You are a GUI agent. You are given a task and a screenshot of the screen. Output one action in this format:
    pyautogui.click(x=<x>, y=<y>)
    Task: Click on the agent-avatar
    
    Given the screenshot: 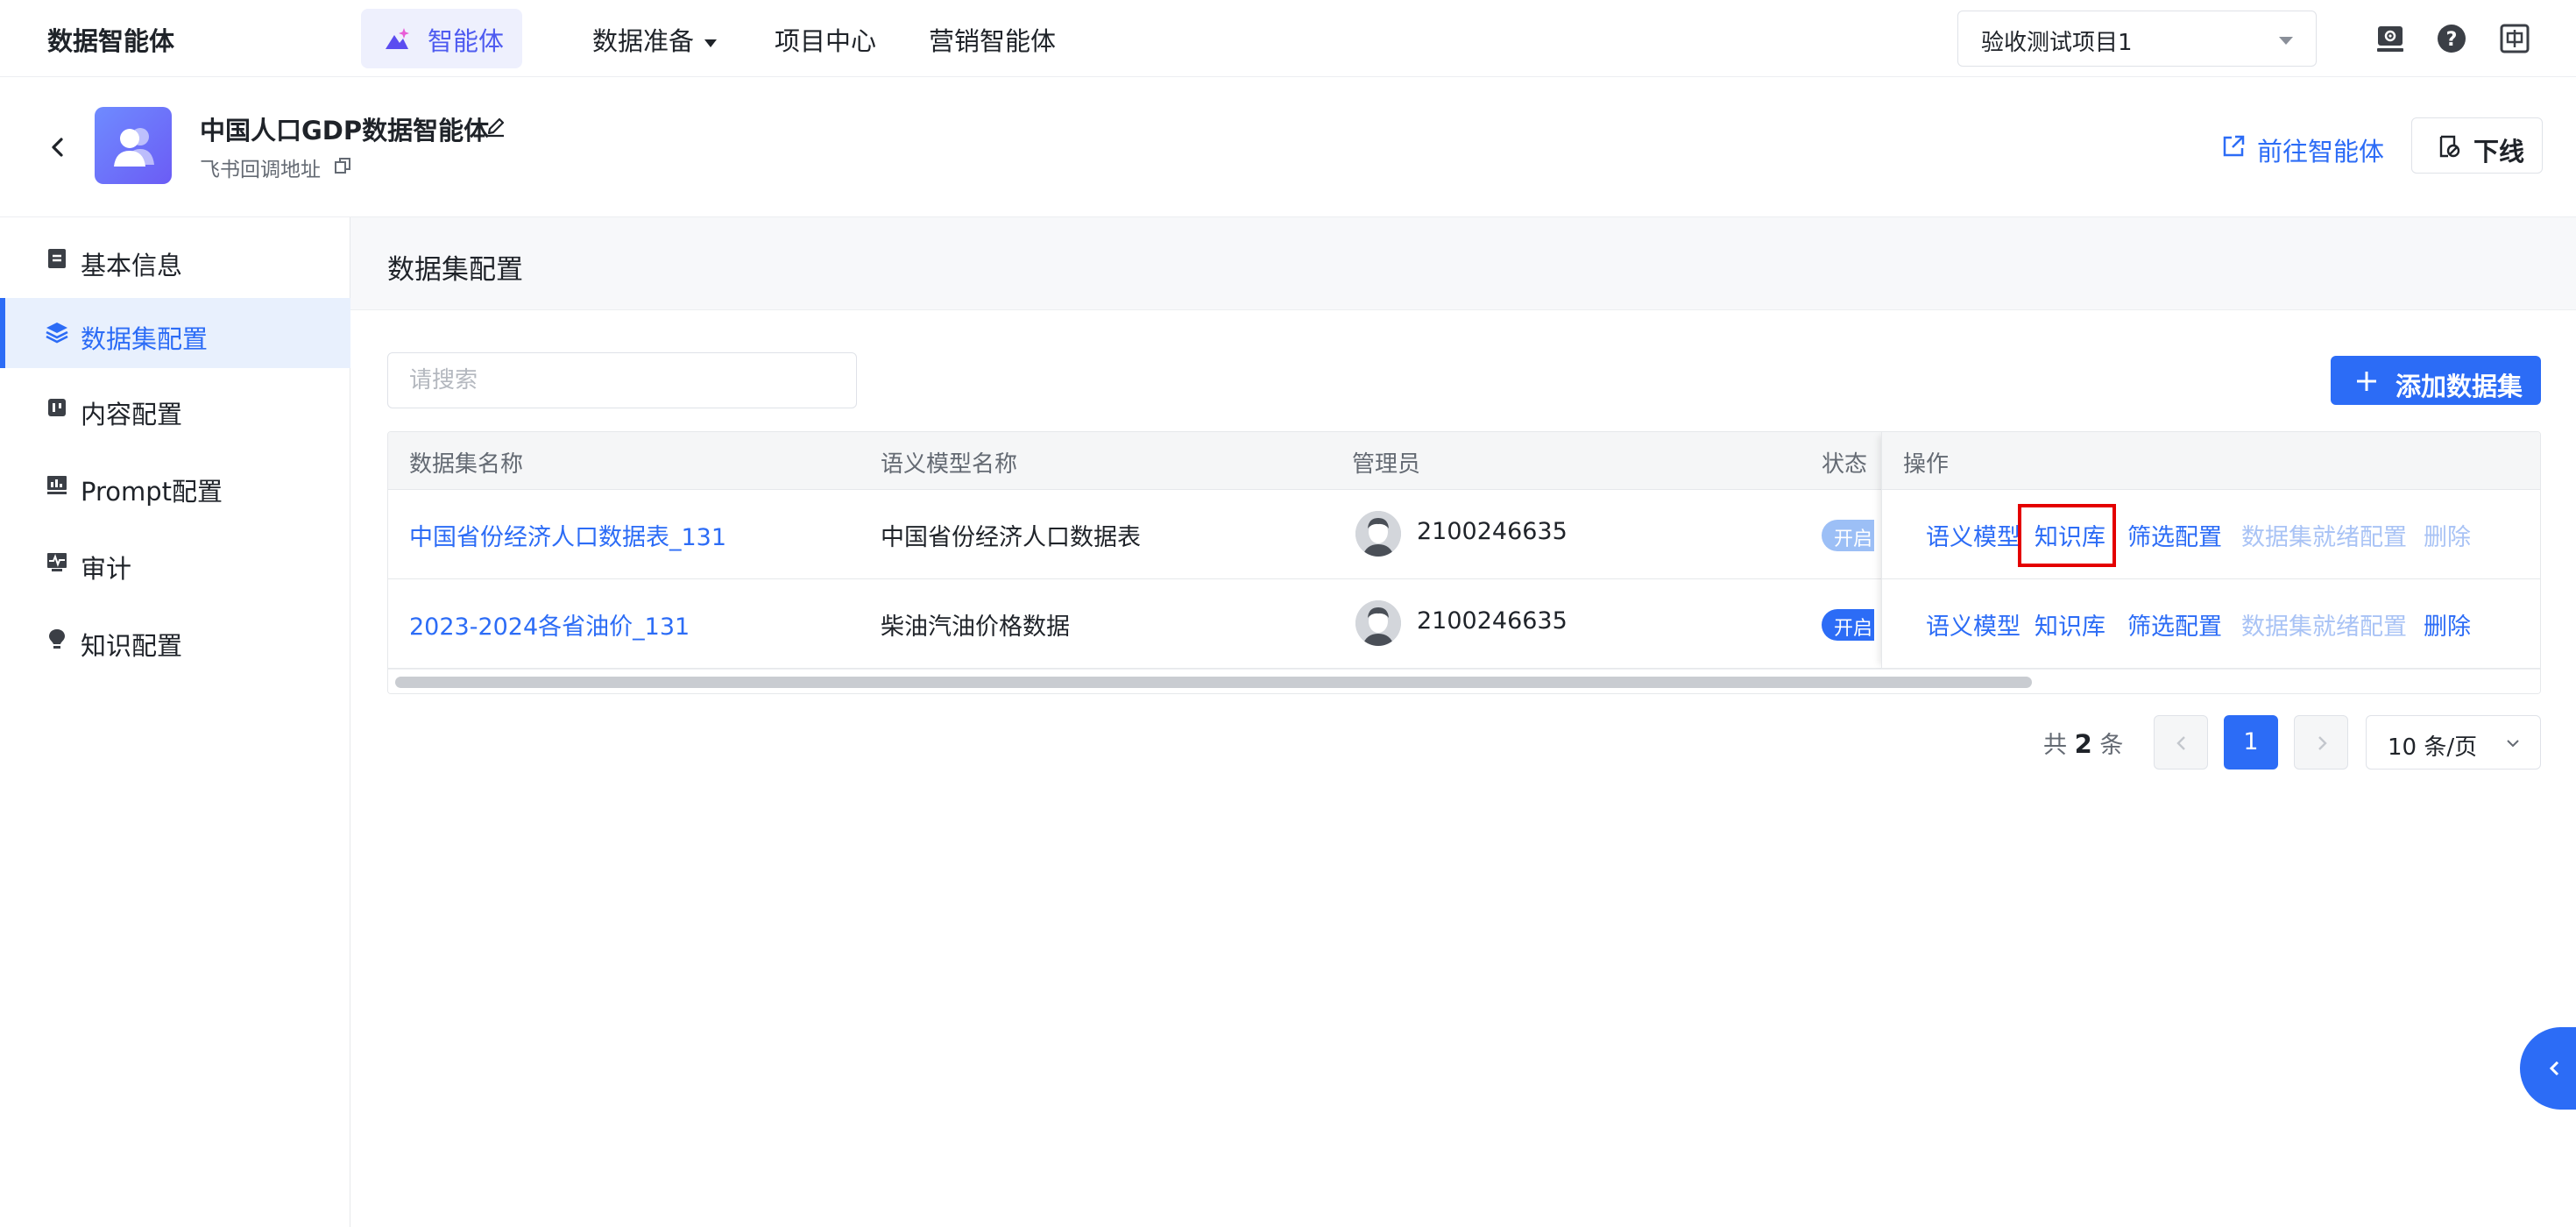 What is the action you would take?
    pyautogui.click(x=133, y=145)
    